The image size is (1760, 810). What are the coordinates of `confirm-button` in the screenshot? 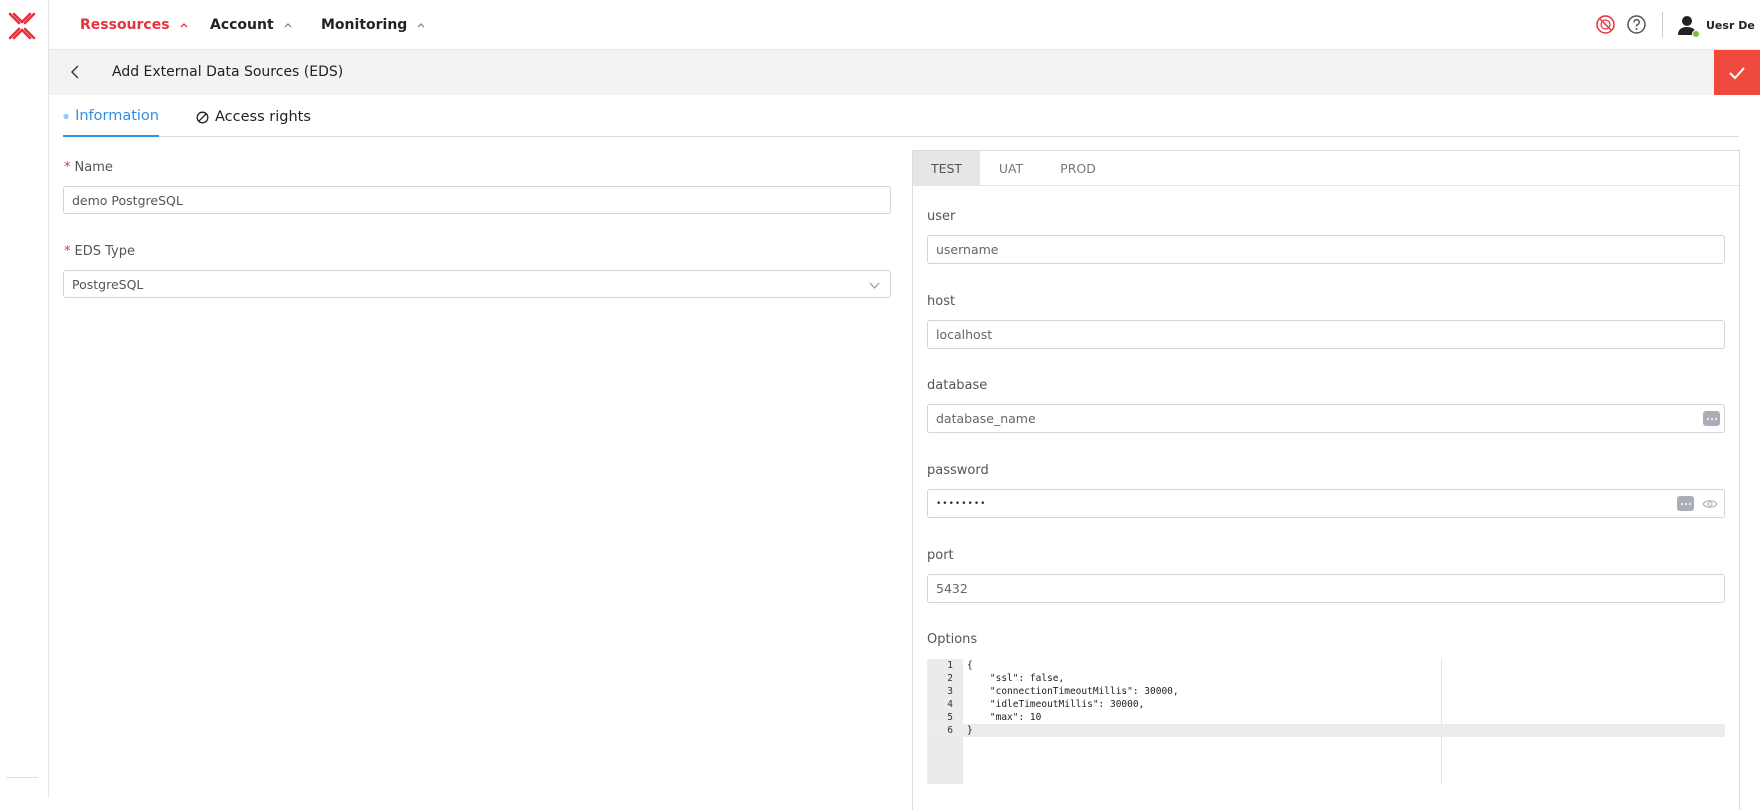 It's located at (1737, 72).